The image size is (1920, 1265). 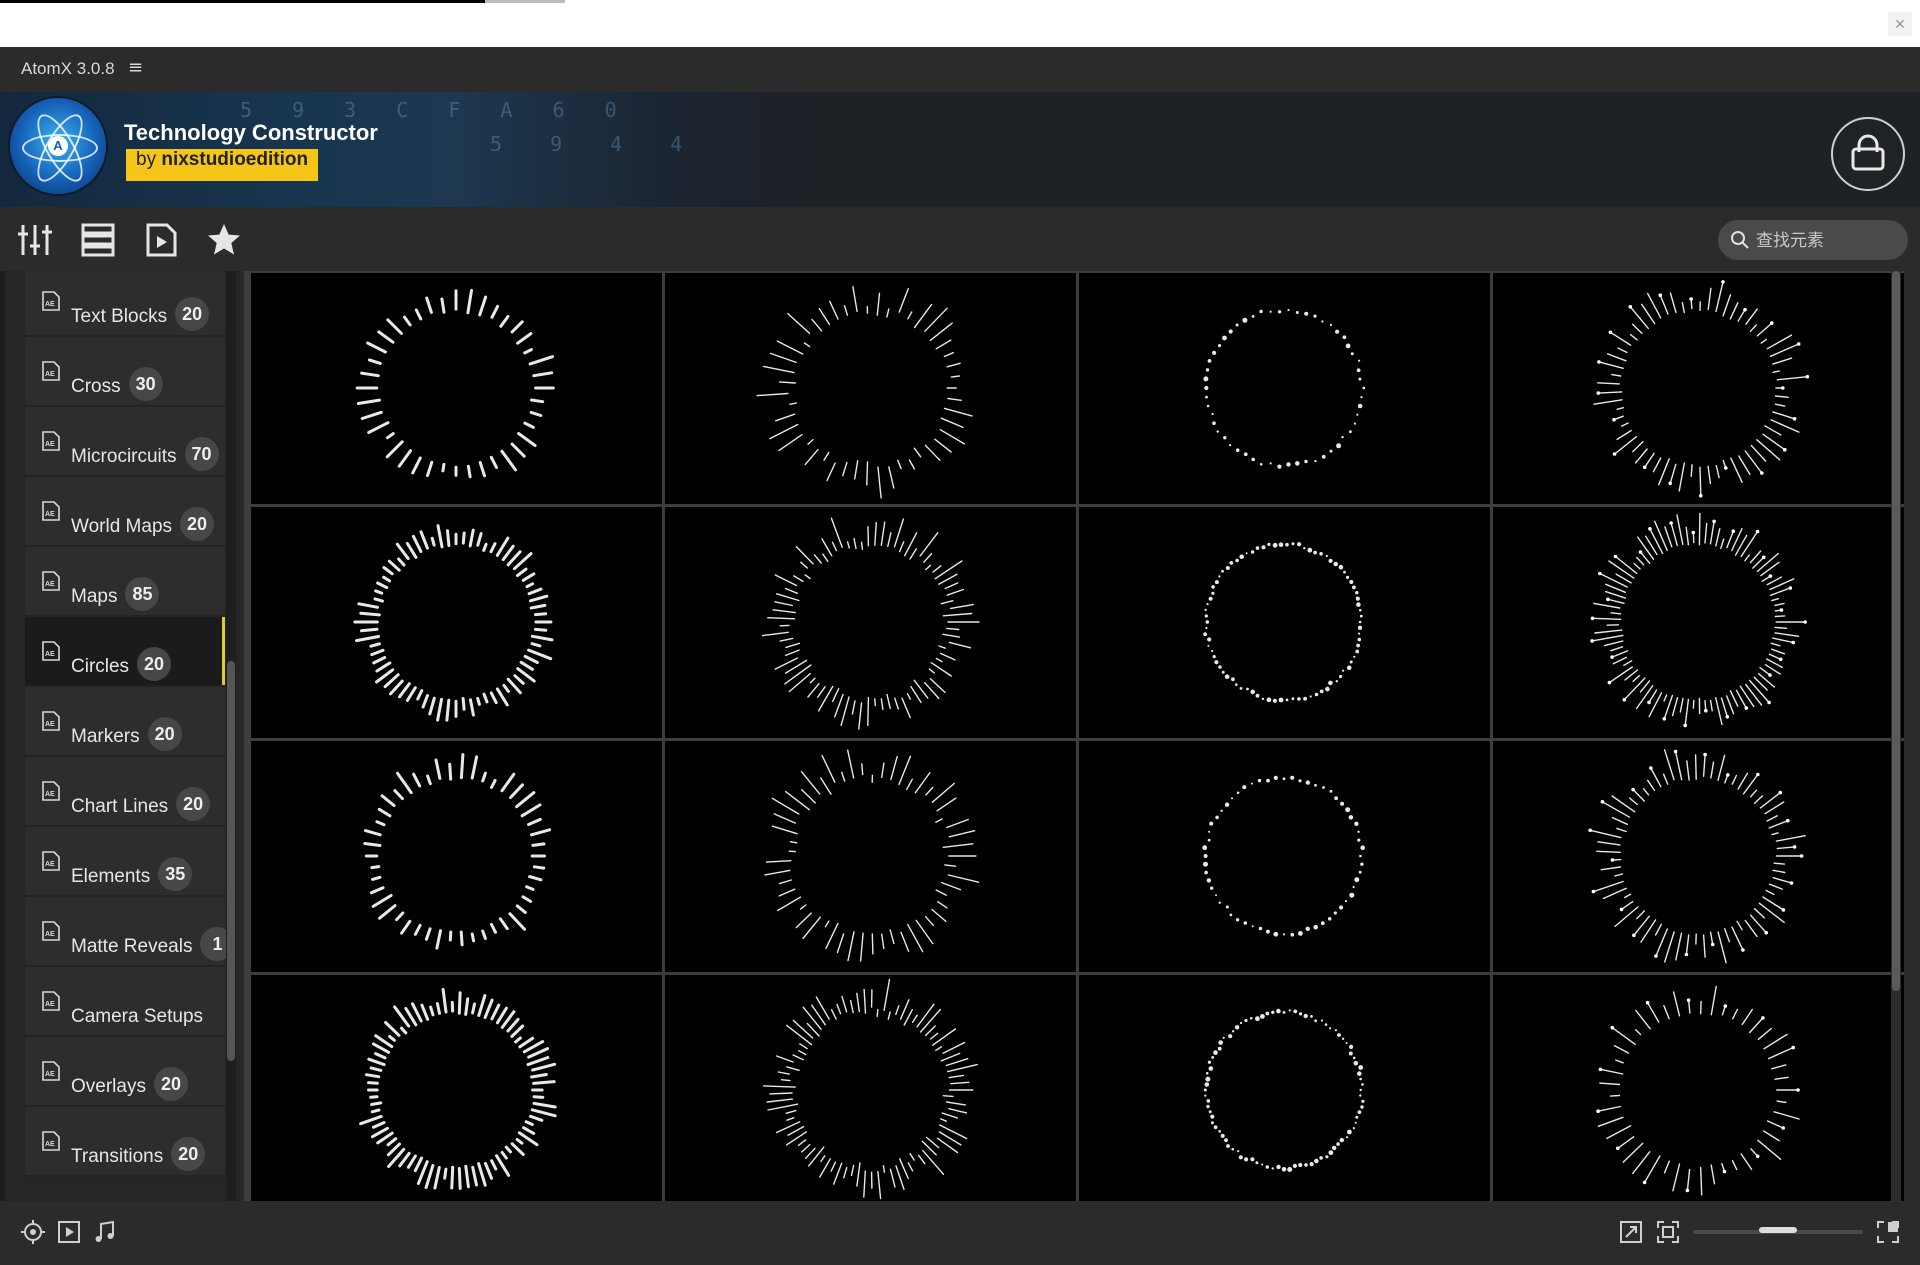 I want to click on slider-knob, so click(x=1778, y=1230).